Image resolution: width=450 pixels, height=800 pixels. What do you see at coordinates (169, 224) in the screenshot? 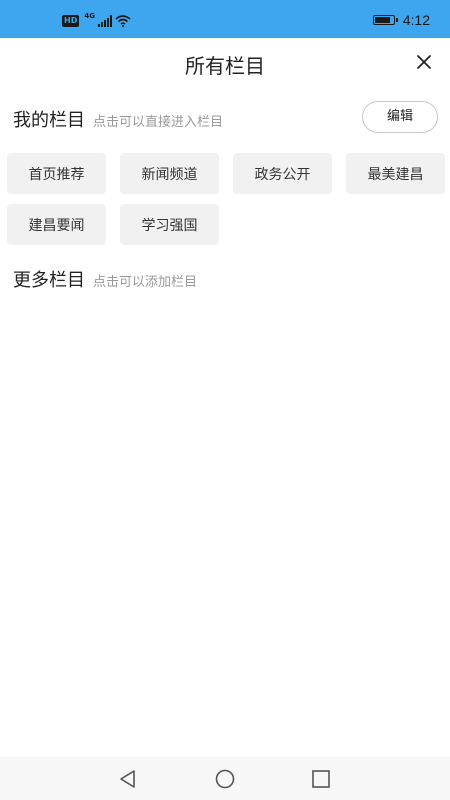
I see `channel-chip: 学习强国` at bounding box center [169, 224].